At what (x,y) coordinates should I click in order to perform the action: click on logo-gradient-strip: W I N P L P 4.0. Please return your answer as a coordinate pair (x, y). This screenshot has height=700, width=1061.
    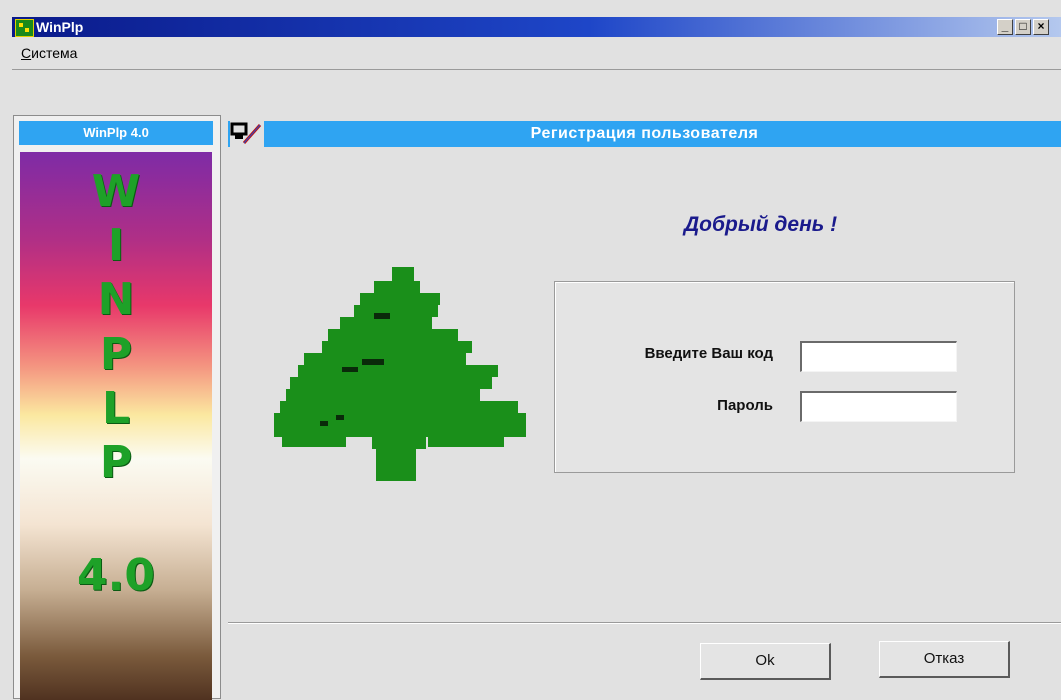
    Looking at the image, I should click on (116, 426).